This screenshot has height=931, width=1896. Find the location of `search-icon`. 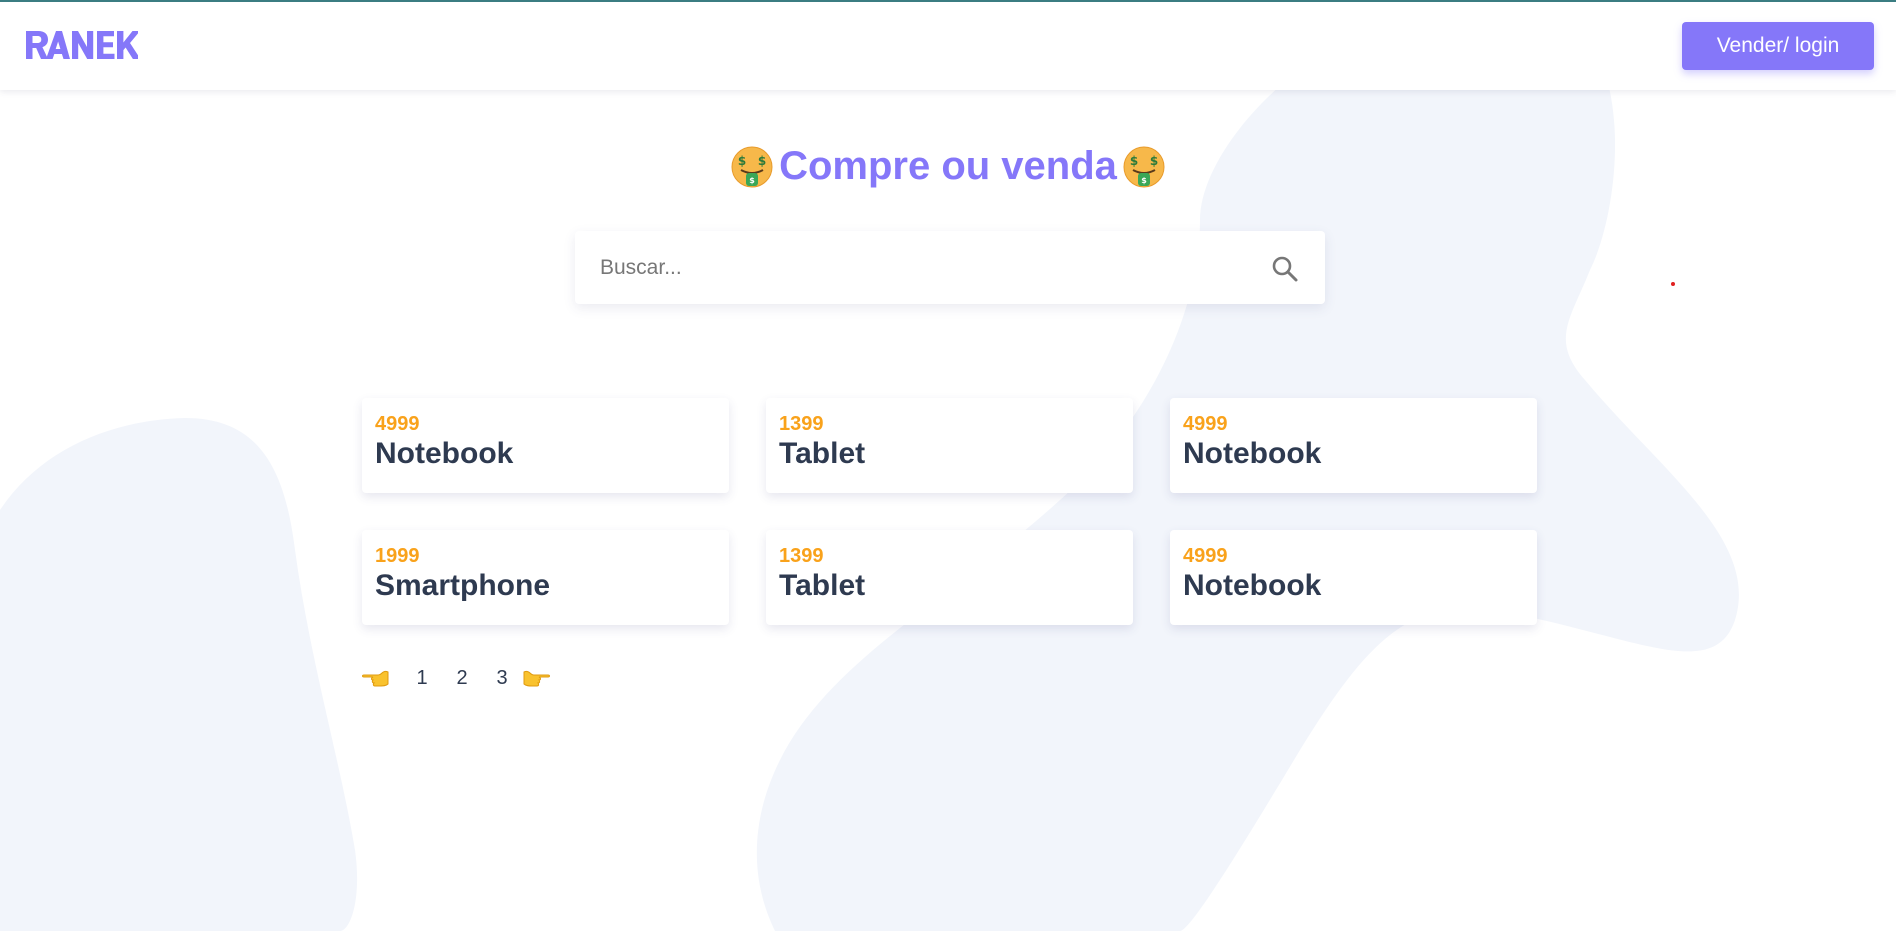

search-icon is located at coordinates (1285, 269).